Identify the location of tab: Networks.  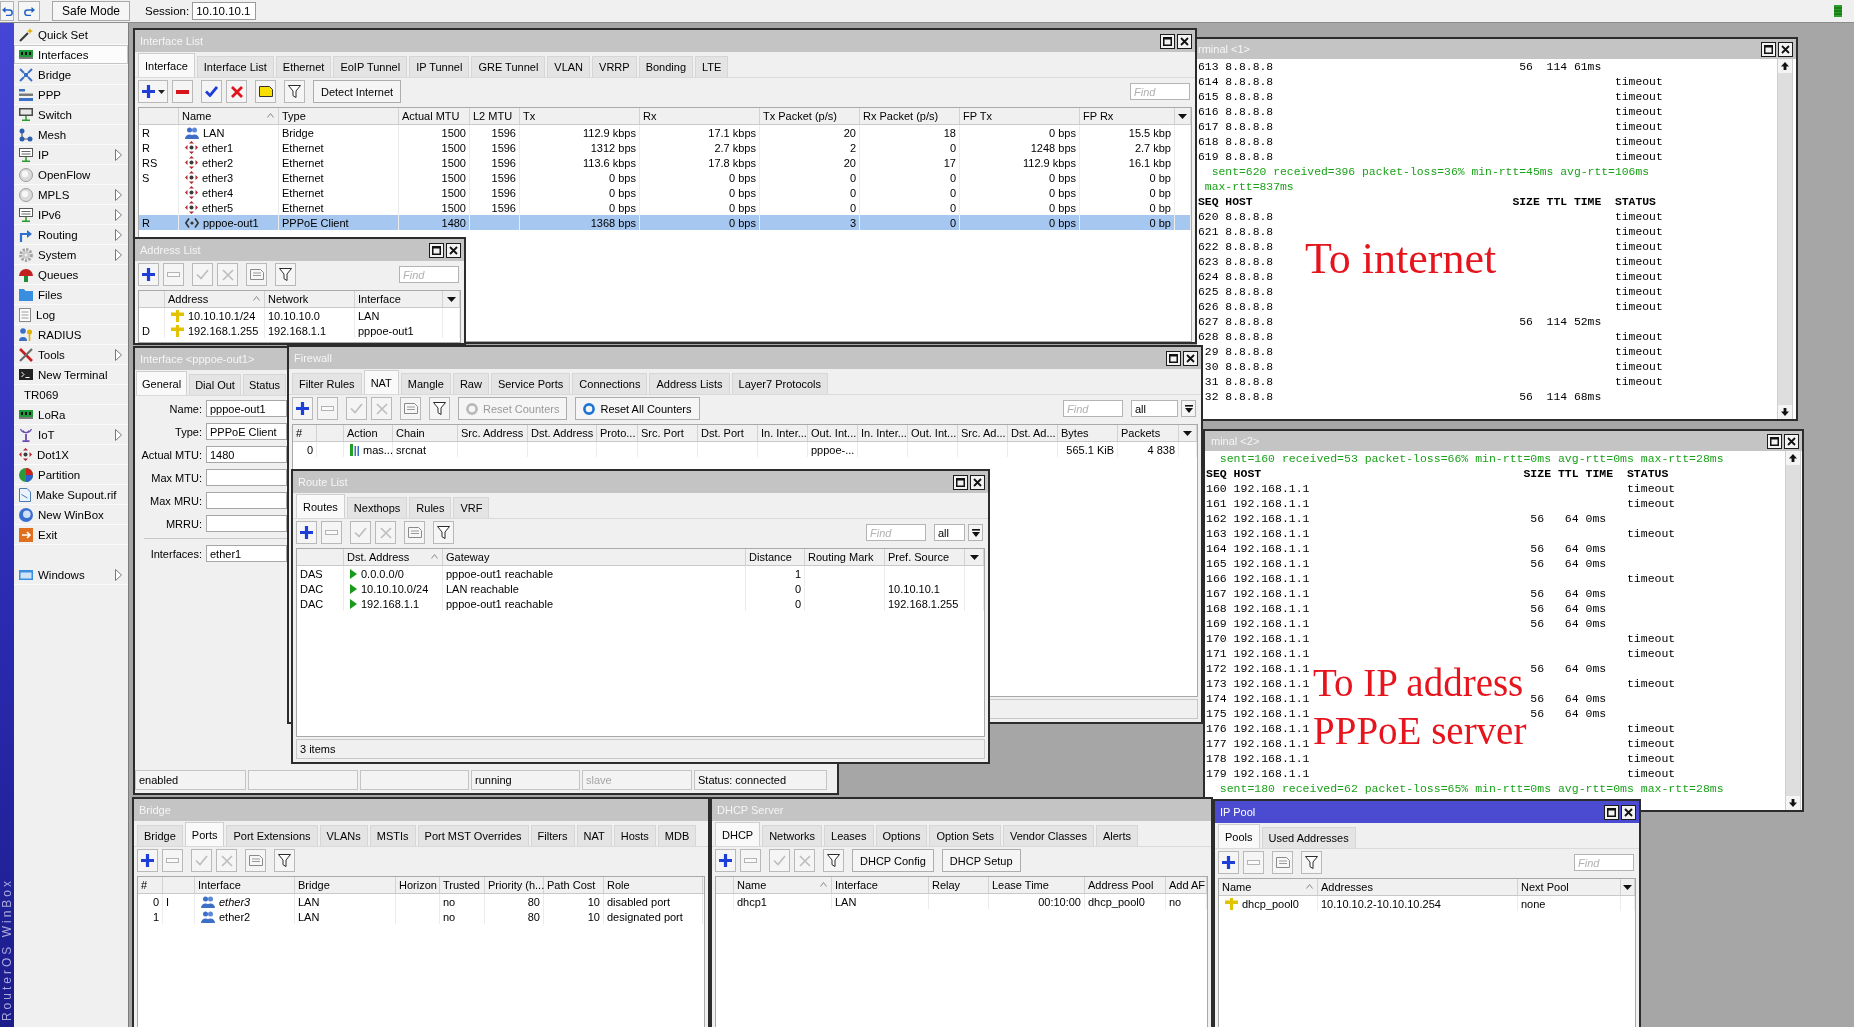
(792, 835).